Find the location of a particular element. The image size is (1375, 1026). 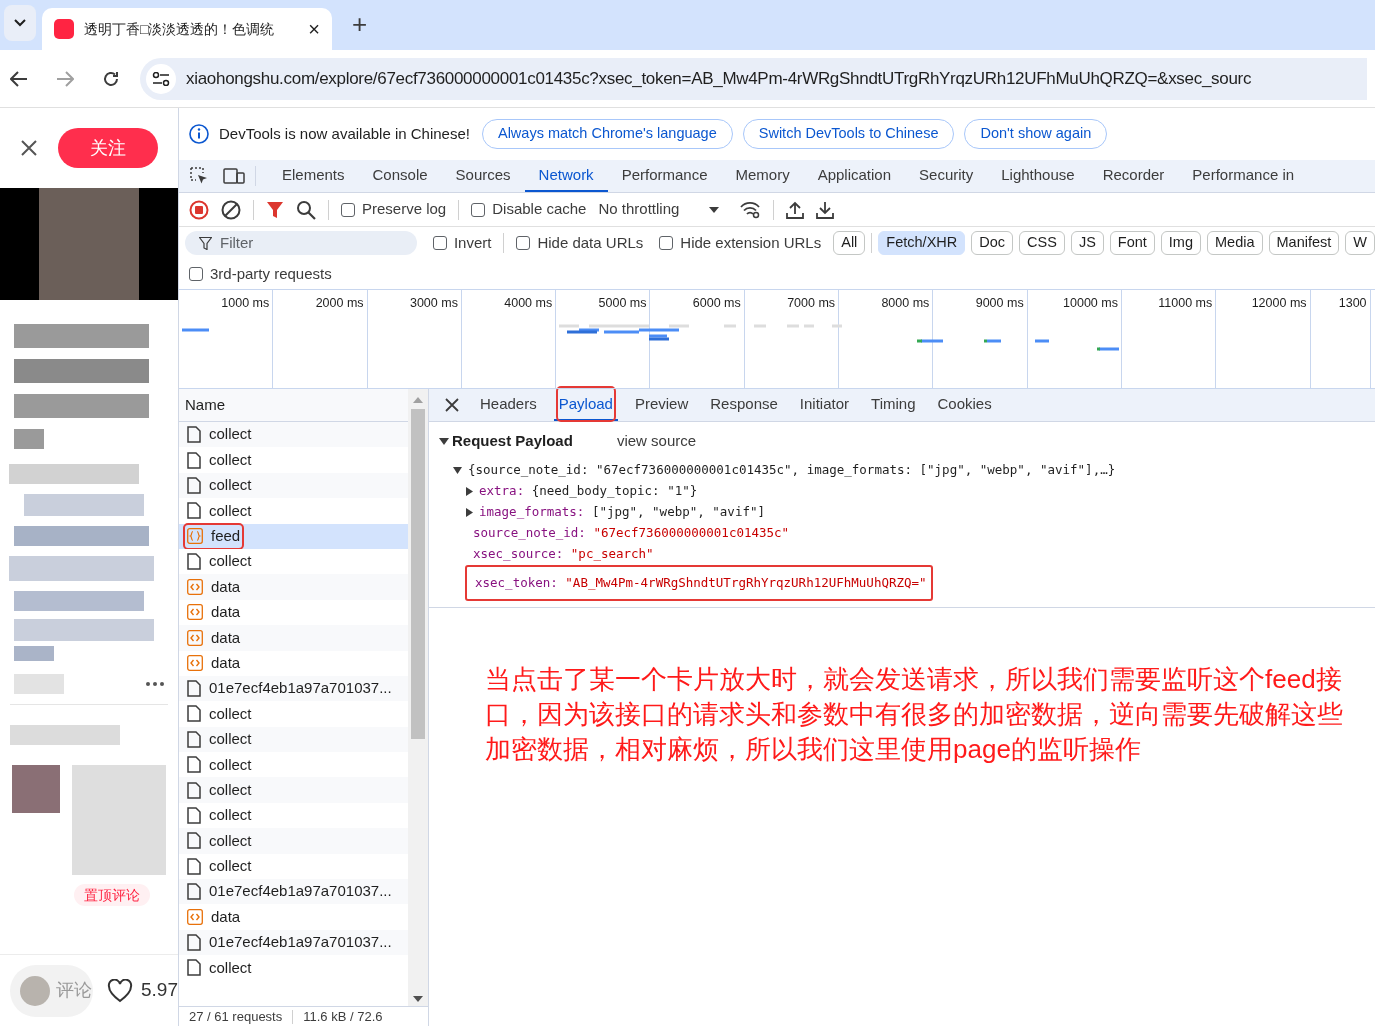

view-source-link: view source is located at coordinates (656, 441).